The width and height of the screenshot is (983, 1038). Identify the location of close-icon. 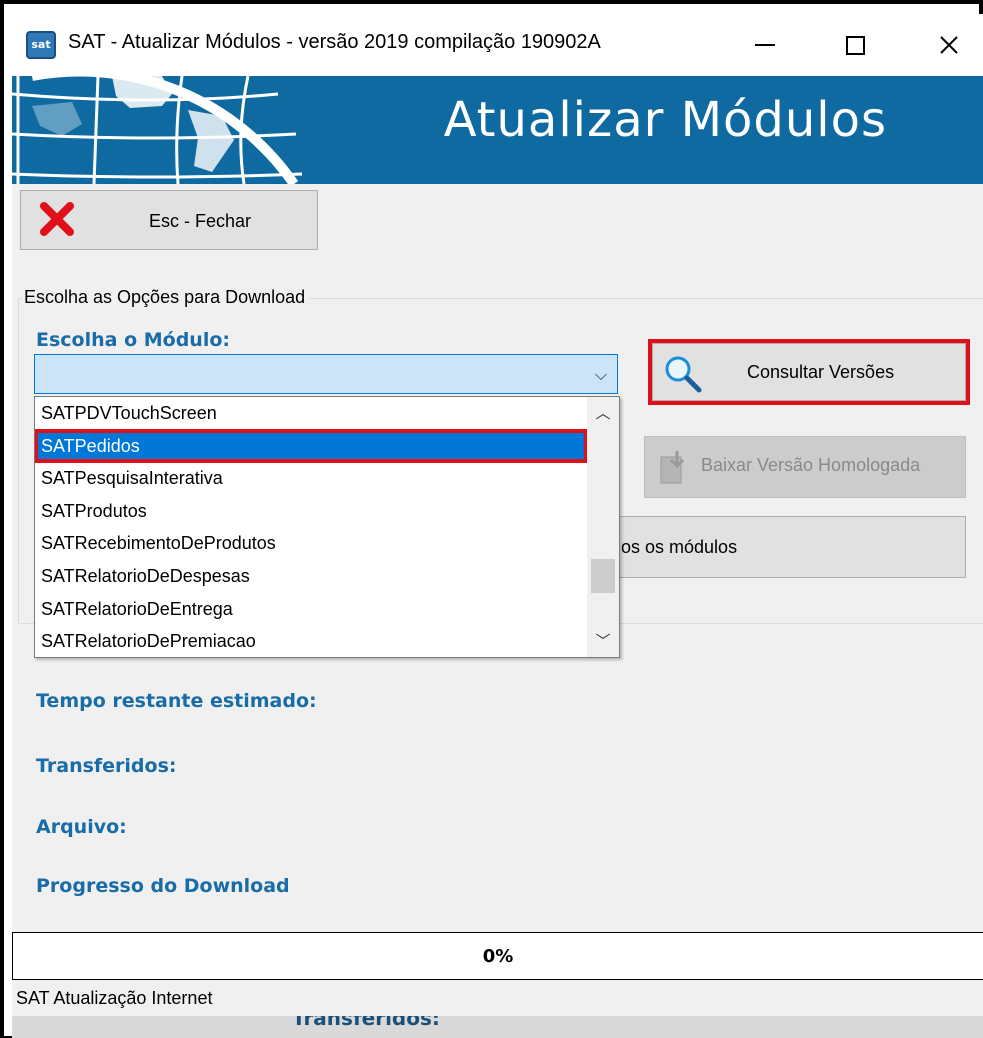
(949, 45).